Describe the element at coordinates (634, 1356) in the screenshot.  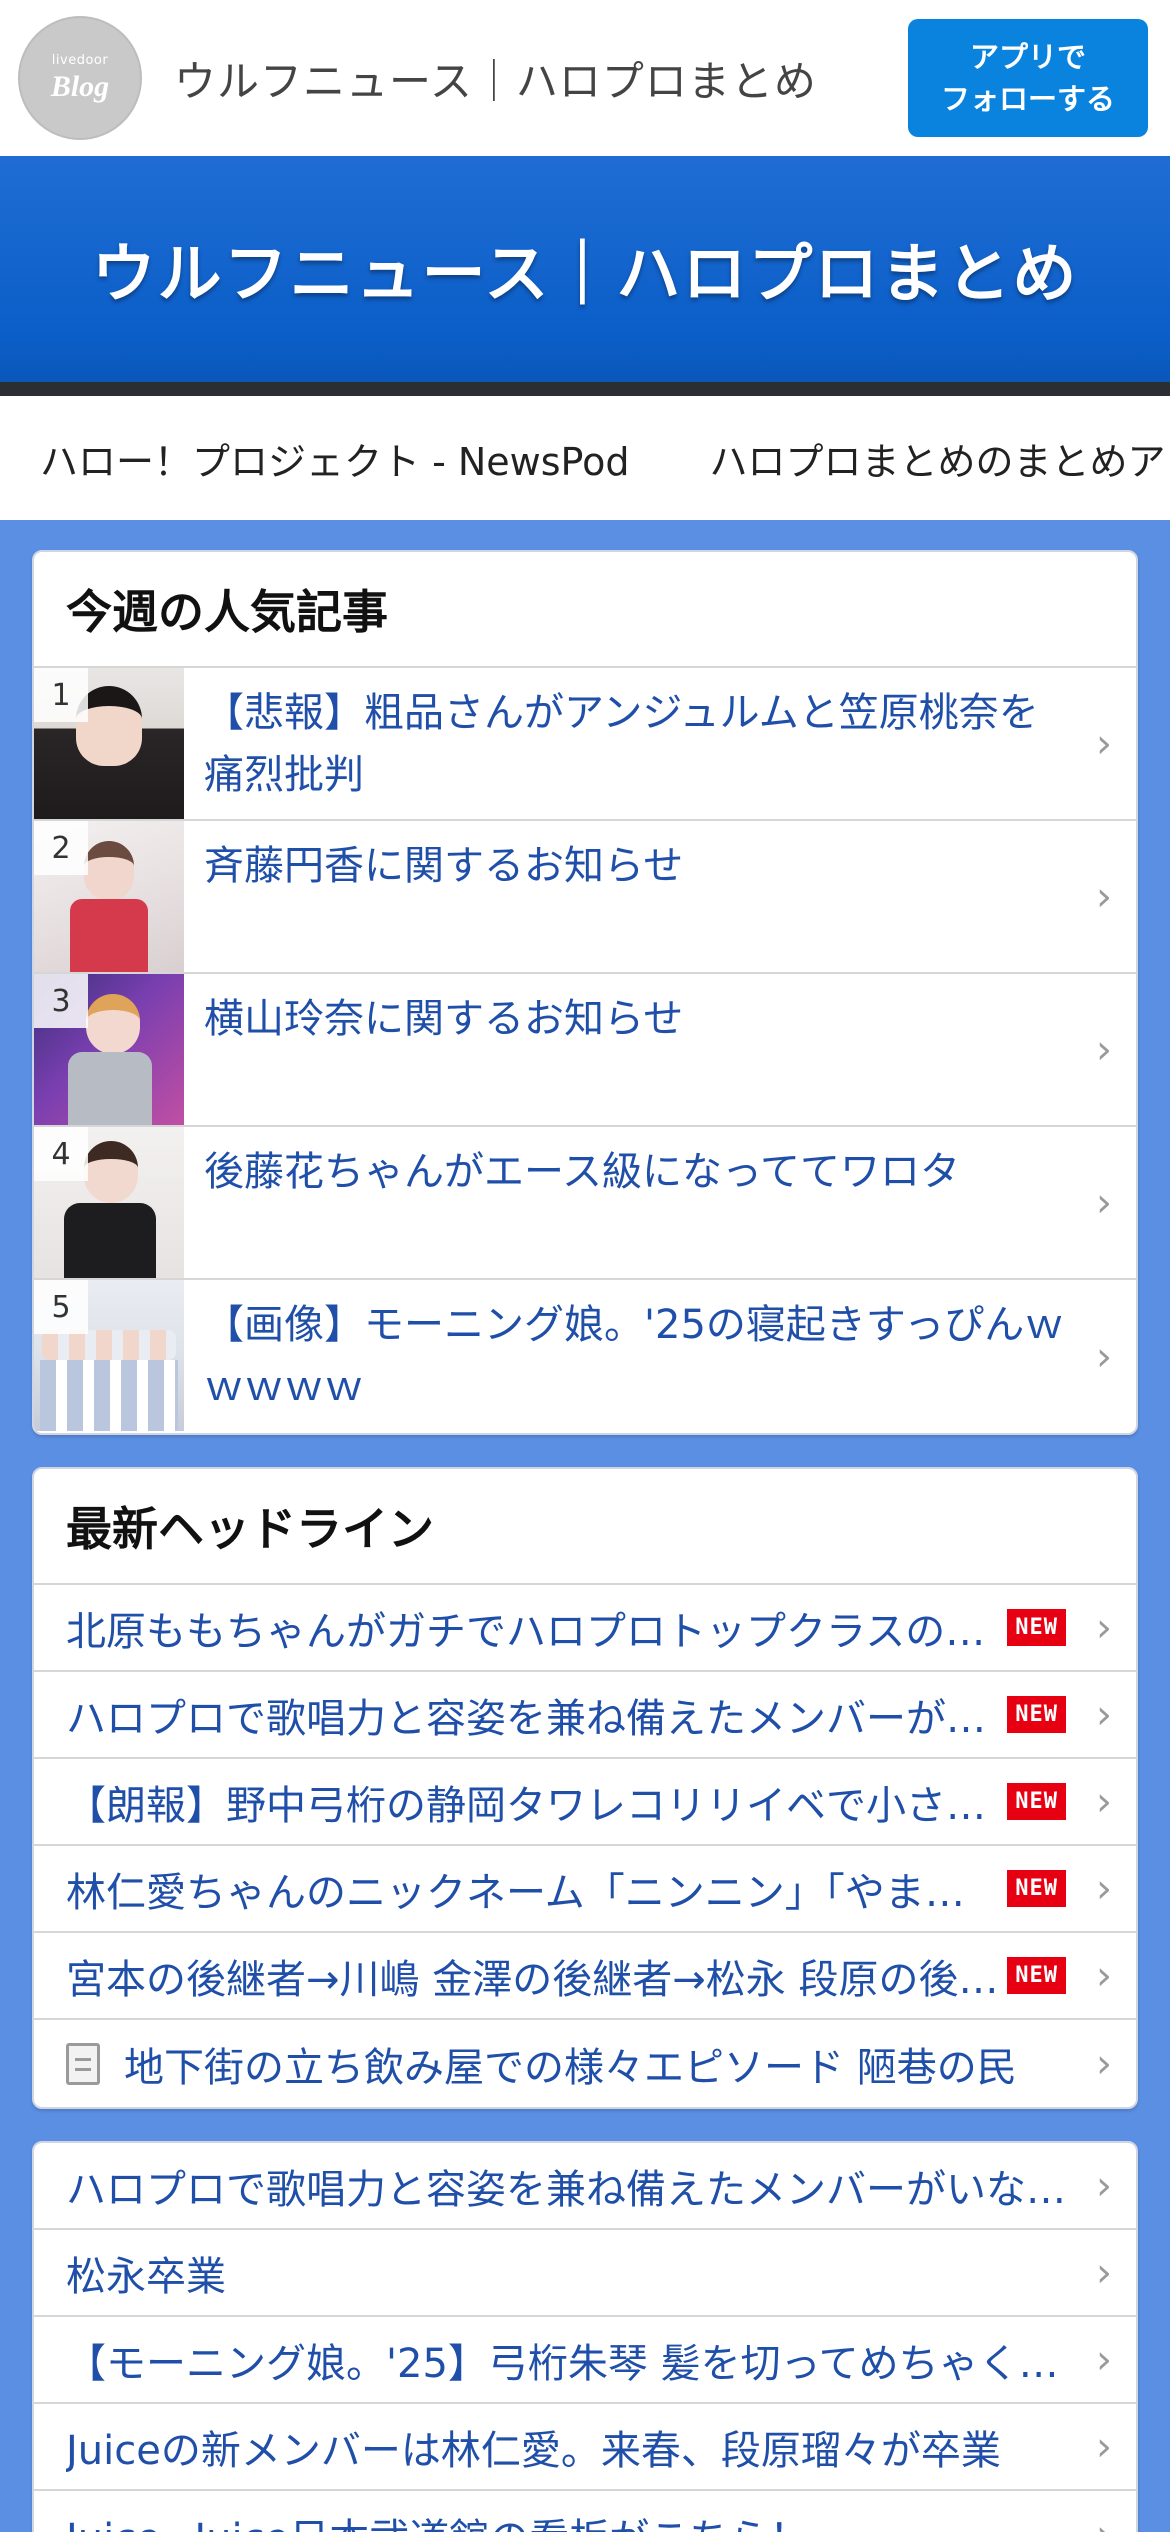
I see `ranking-item-title: 【画像】モーニング娘。'25の寝起きすっぴんｗｗｗｗｗ` at that location.